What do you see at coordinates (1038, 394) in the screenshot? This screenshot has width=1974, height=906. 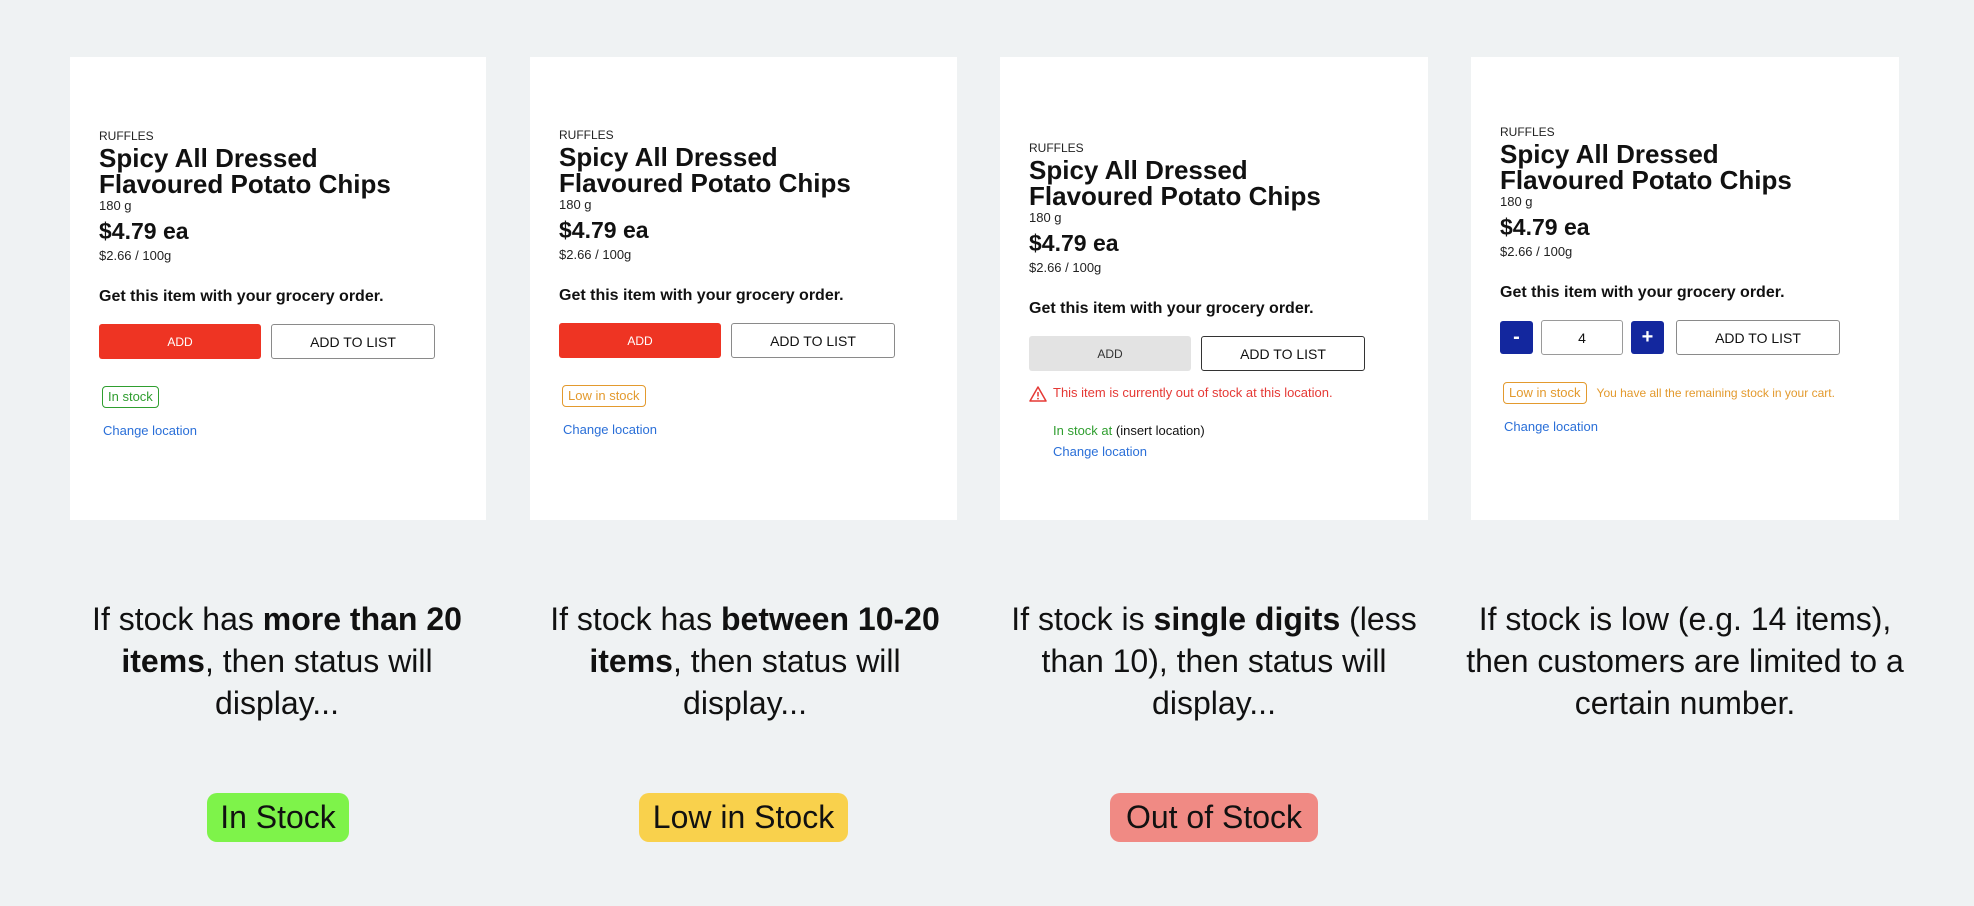 I see `warning-icon` at bounding box center [1038, 394].